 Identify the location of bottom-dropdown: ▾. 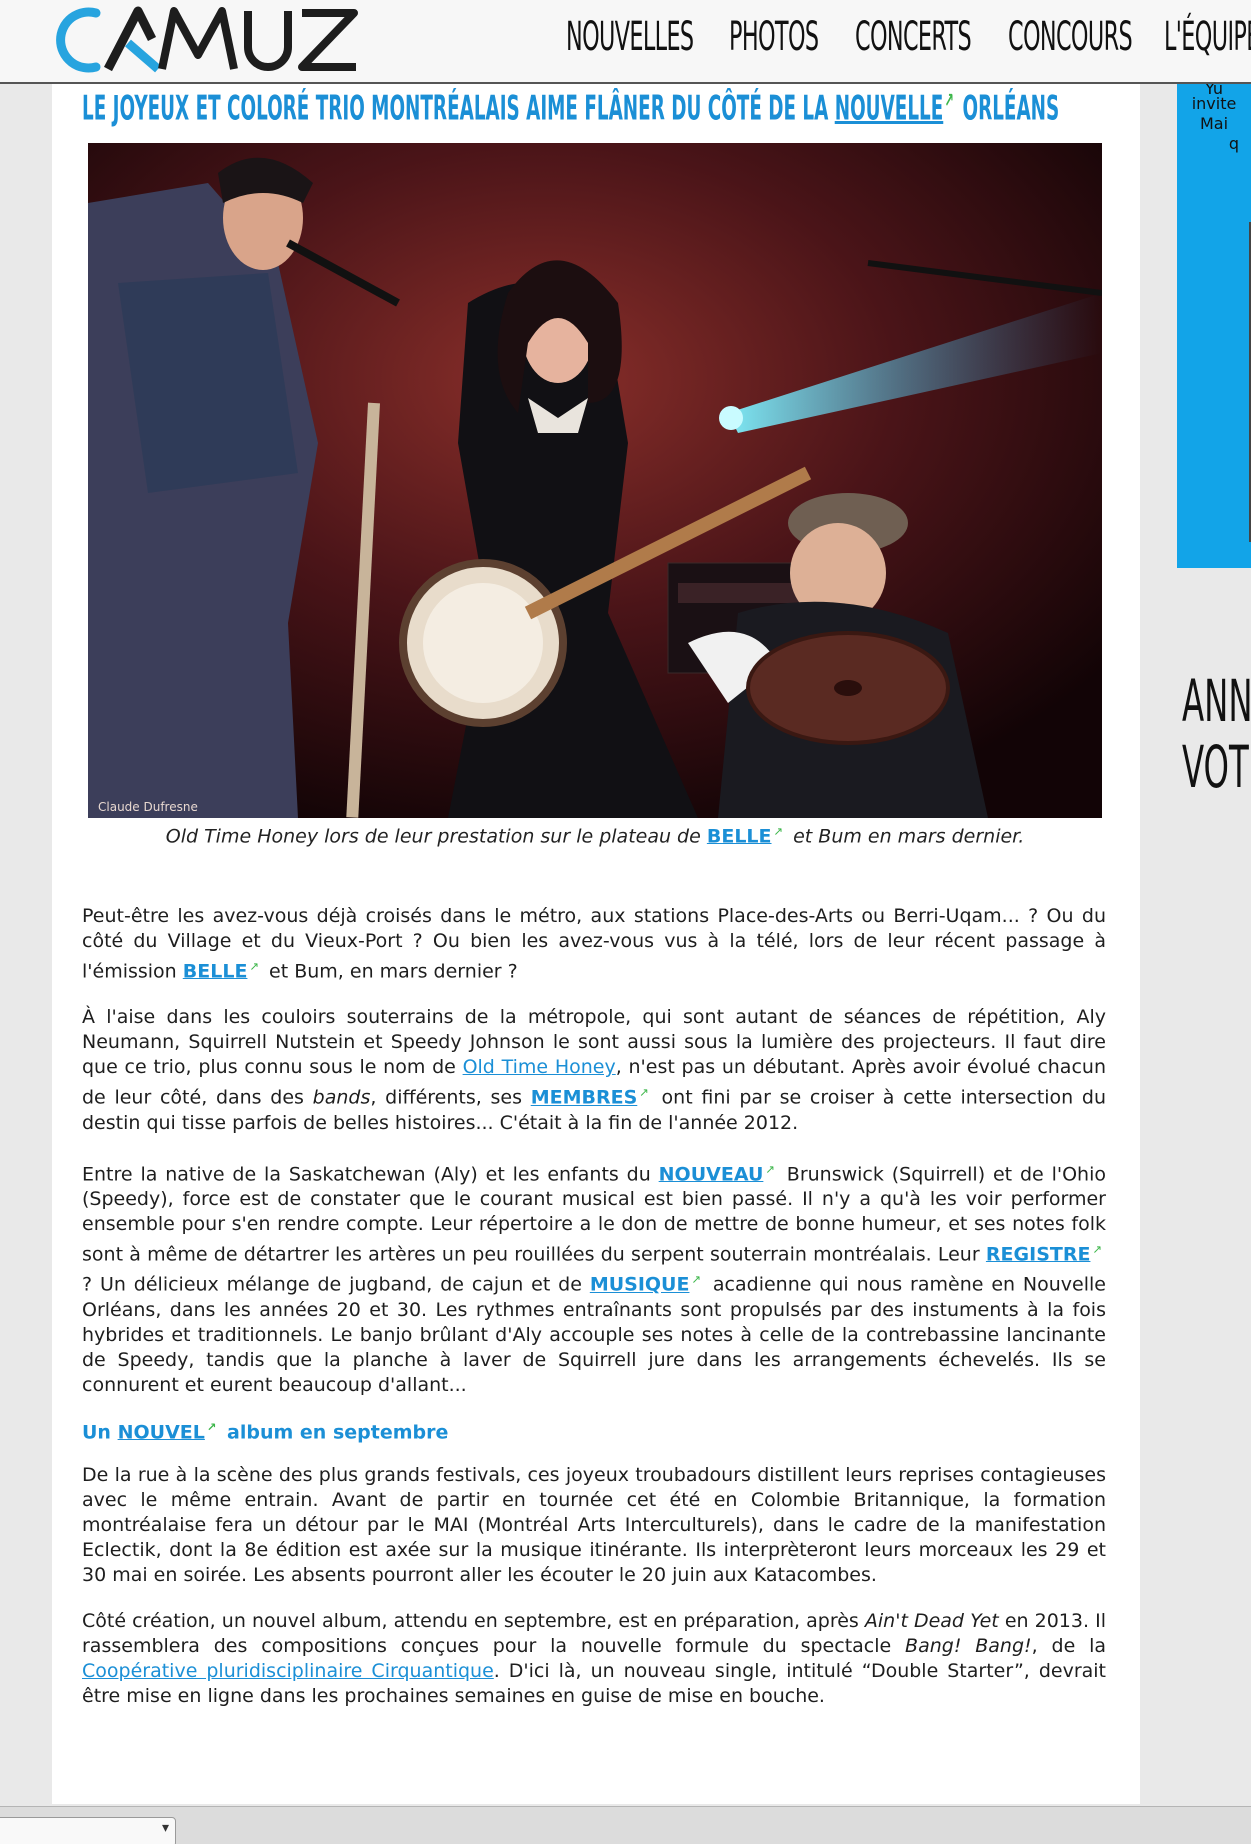
(88, 1830).